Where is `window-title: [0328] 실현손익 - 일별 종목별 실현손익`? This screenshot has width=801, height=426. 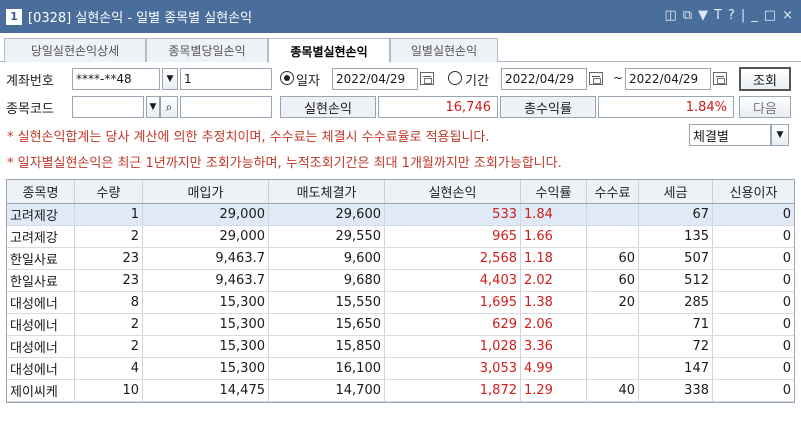 window-title: [0328] 실현손익 - 일별 종목별 실현손익 is located at coordinates (140, 18).